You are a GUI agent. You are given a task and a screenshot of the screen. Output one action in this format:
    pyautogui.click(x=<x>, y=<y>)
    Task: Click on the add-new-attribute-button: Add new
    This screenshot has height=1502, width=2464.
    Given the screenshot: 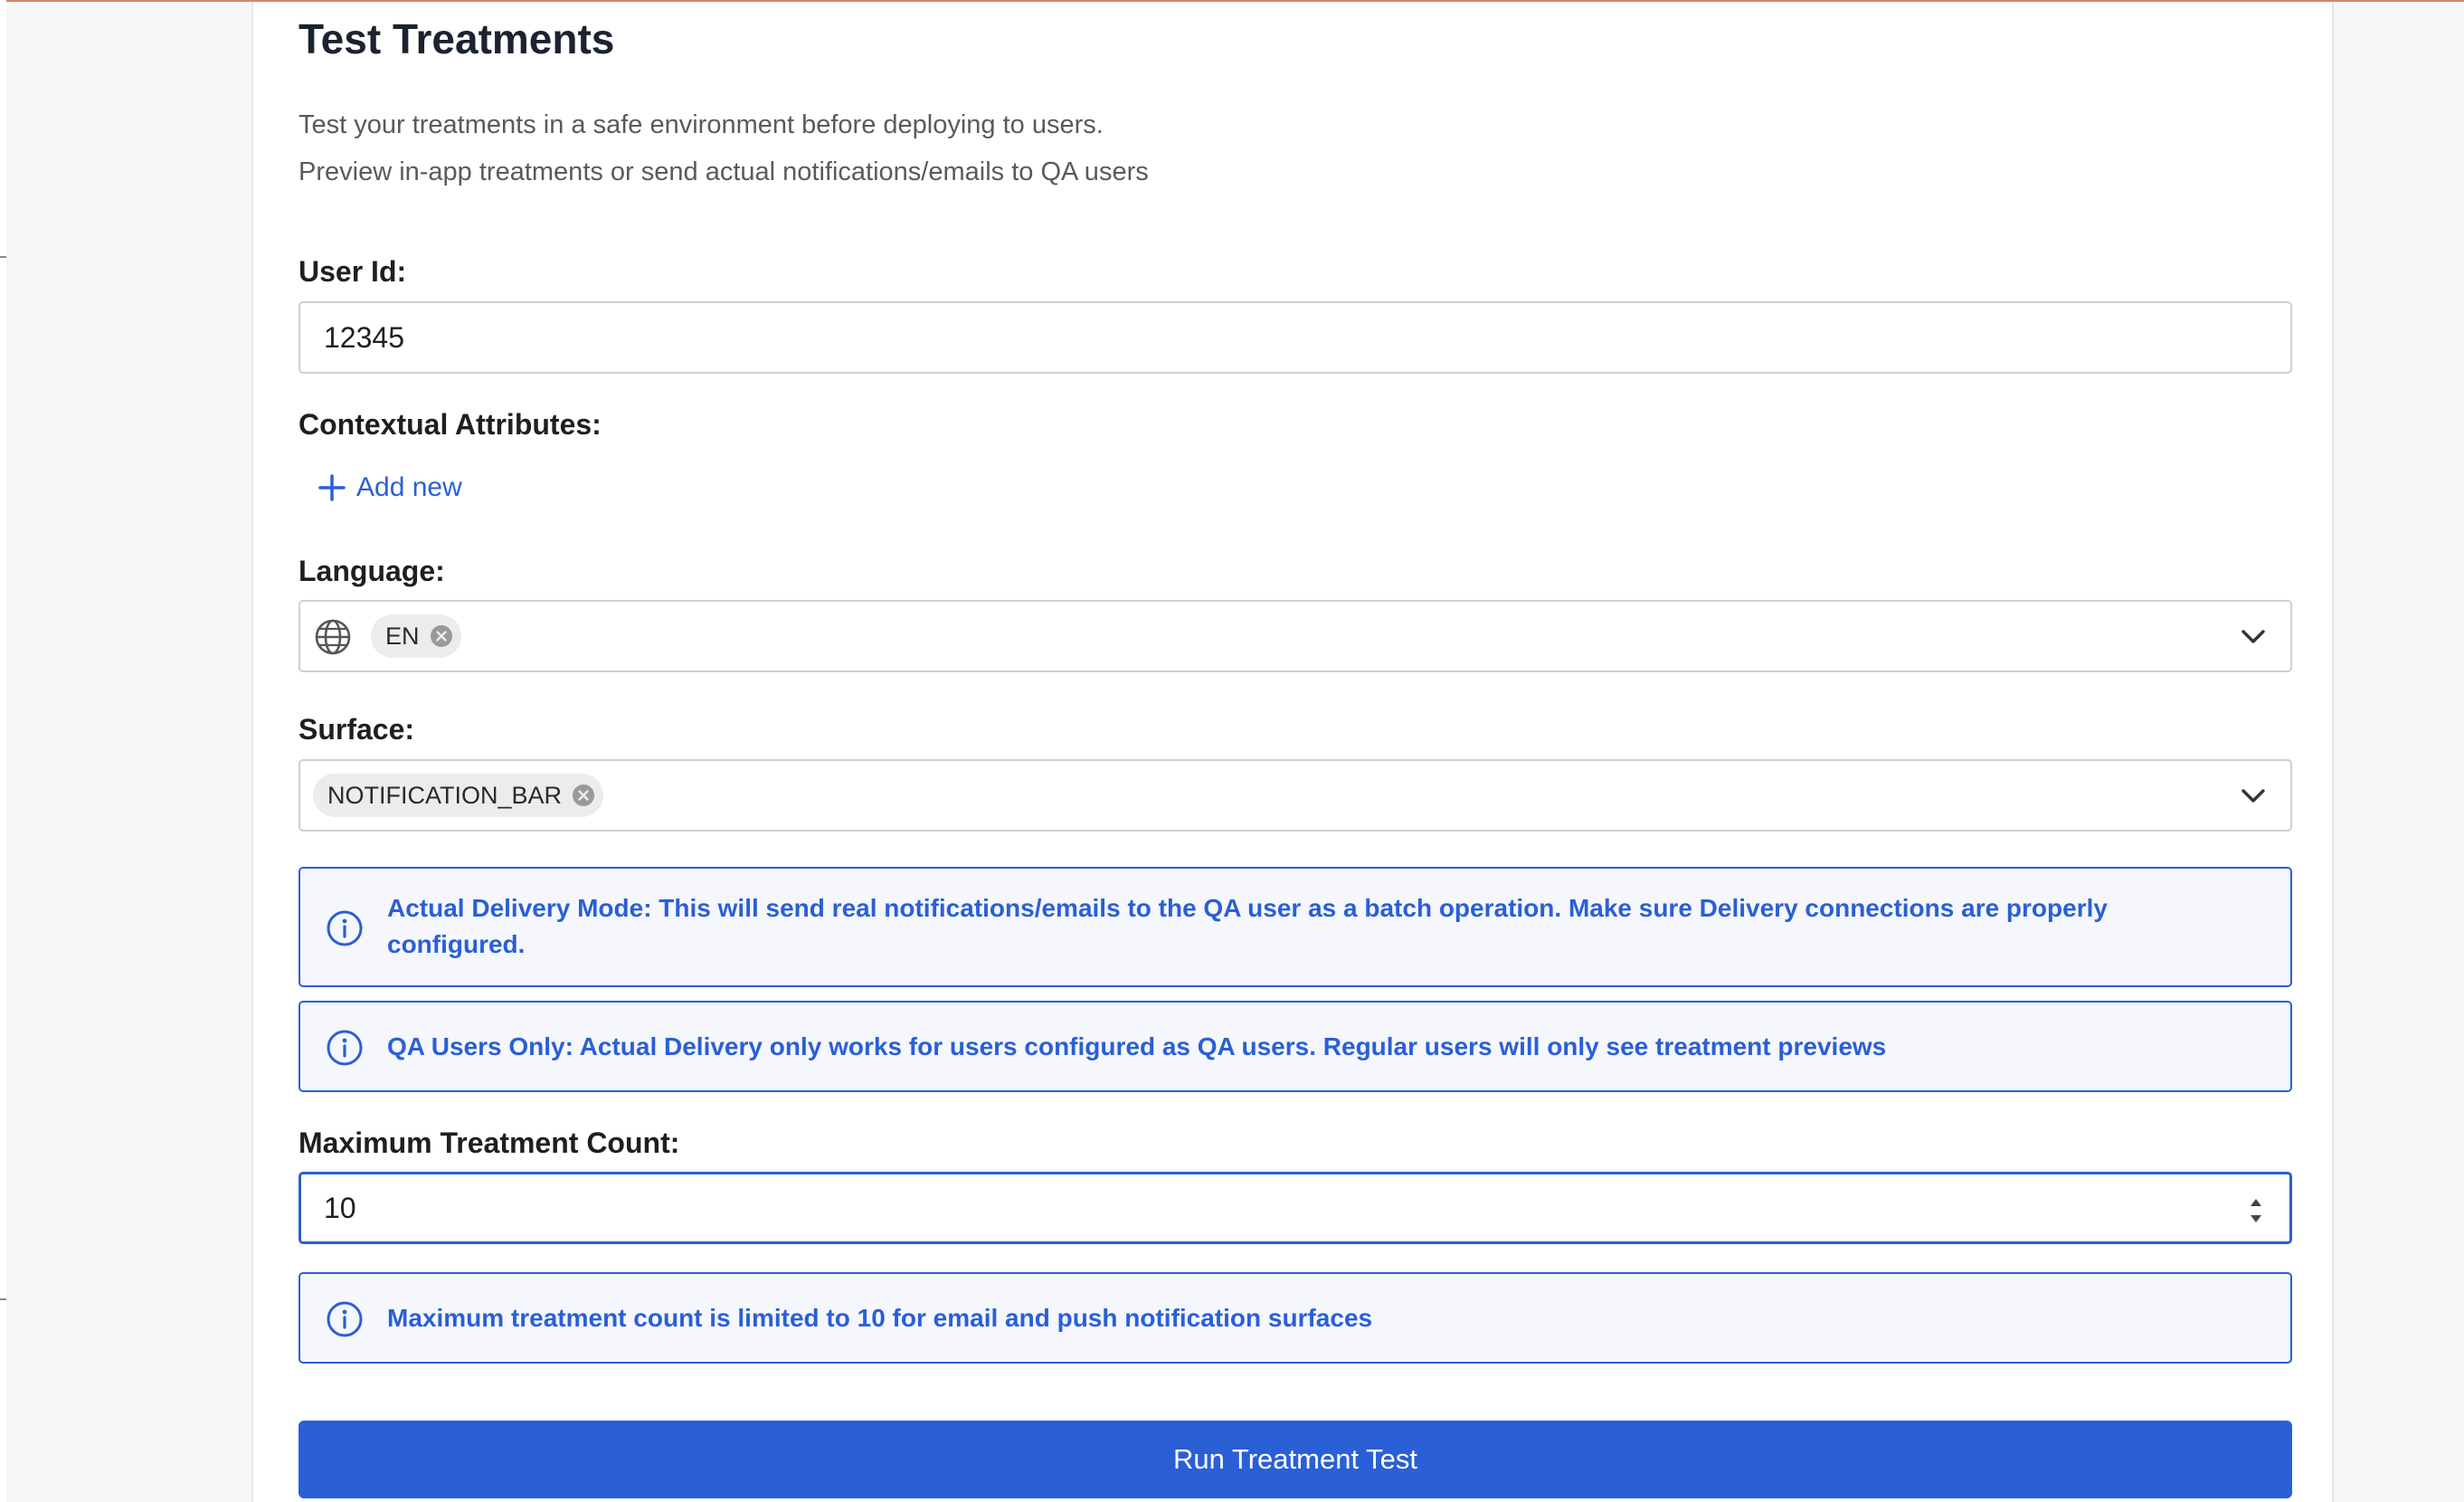 What is the action you would take?
    pyautogui.click(x=390, y=487)
    